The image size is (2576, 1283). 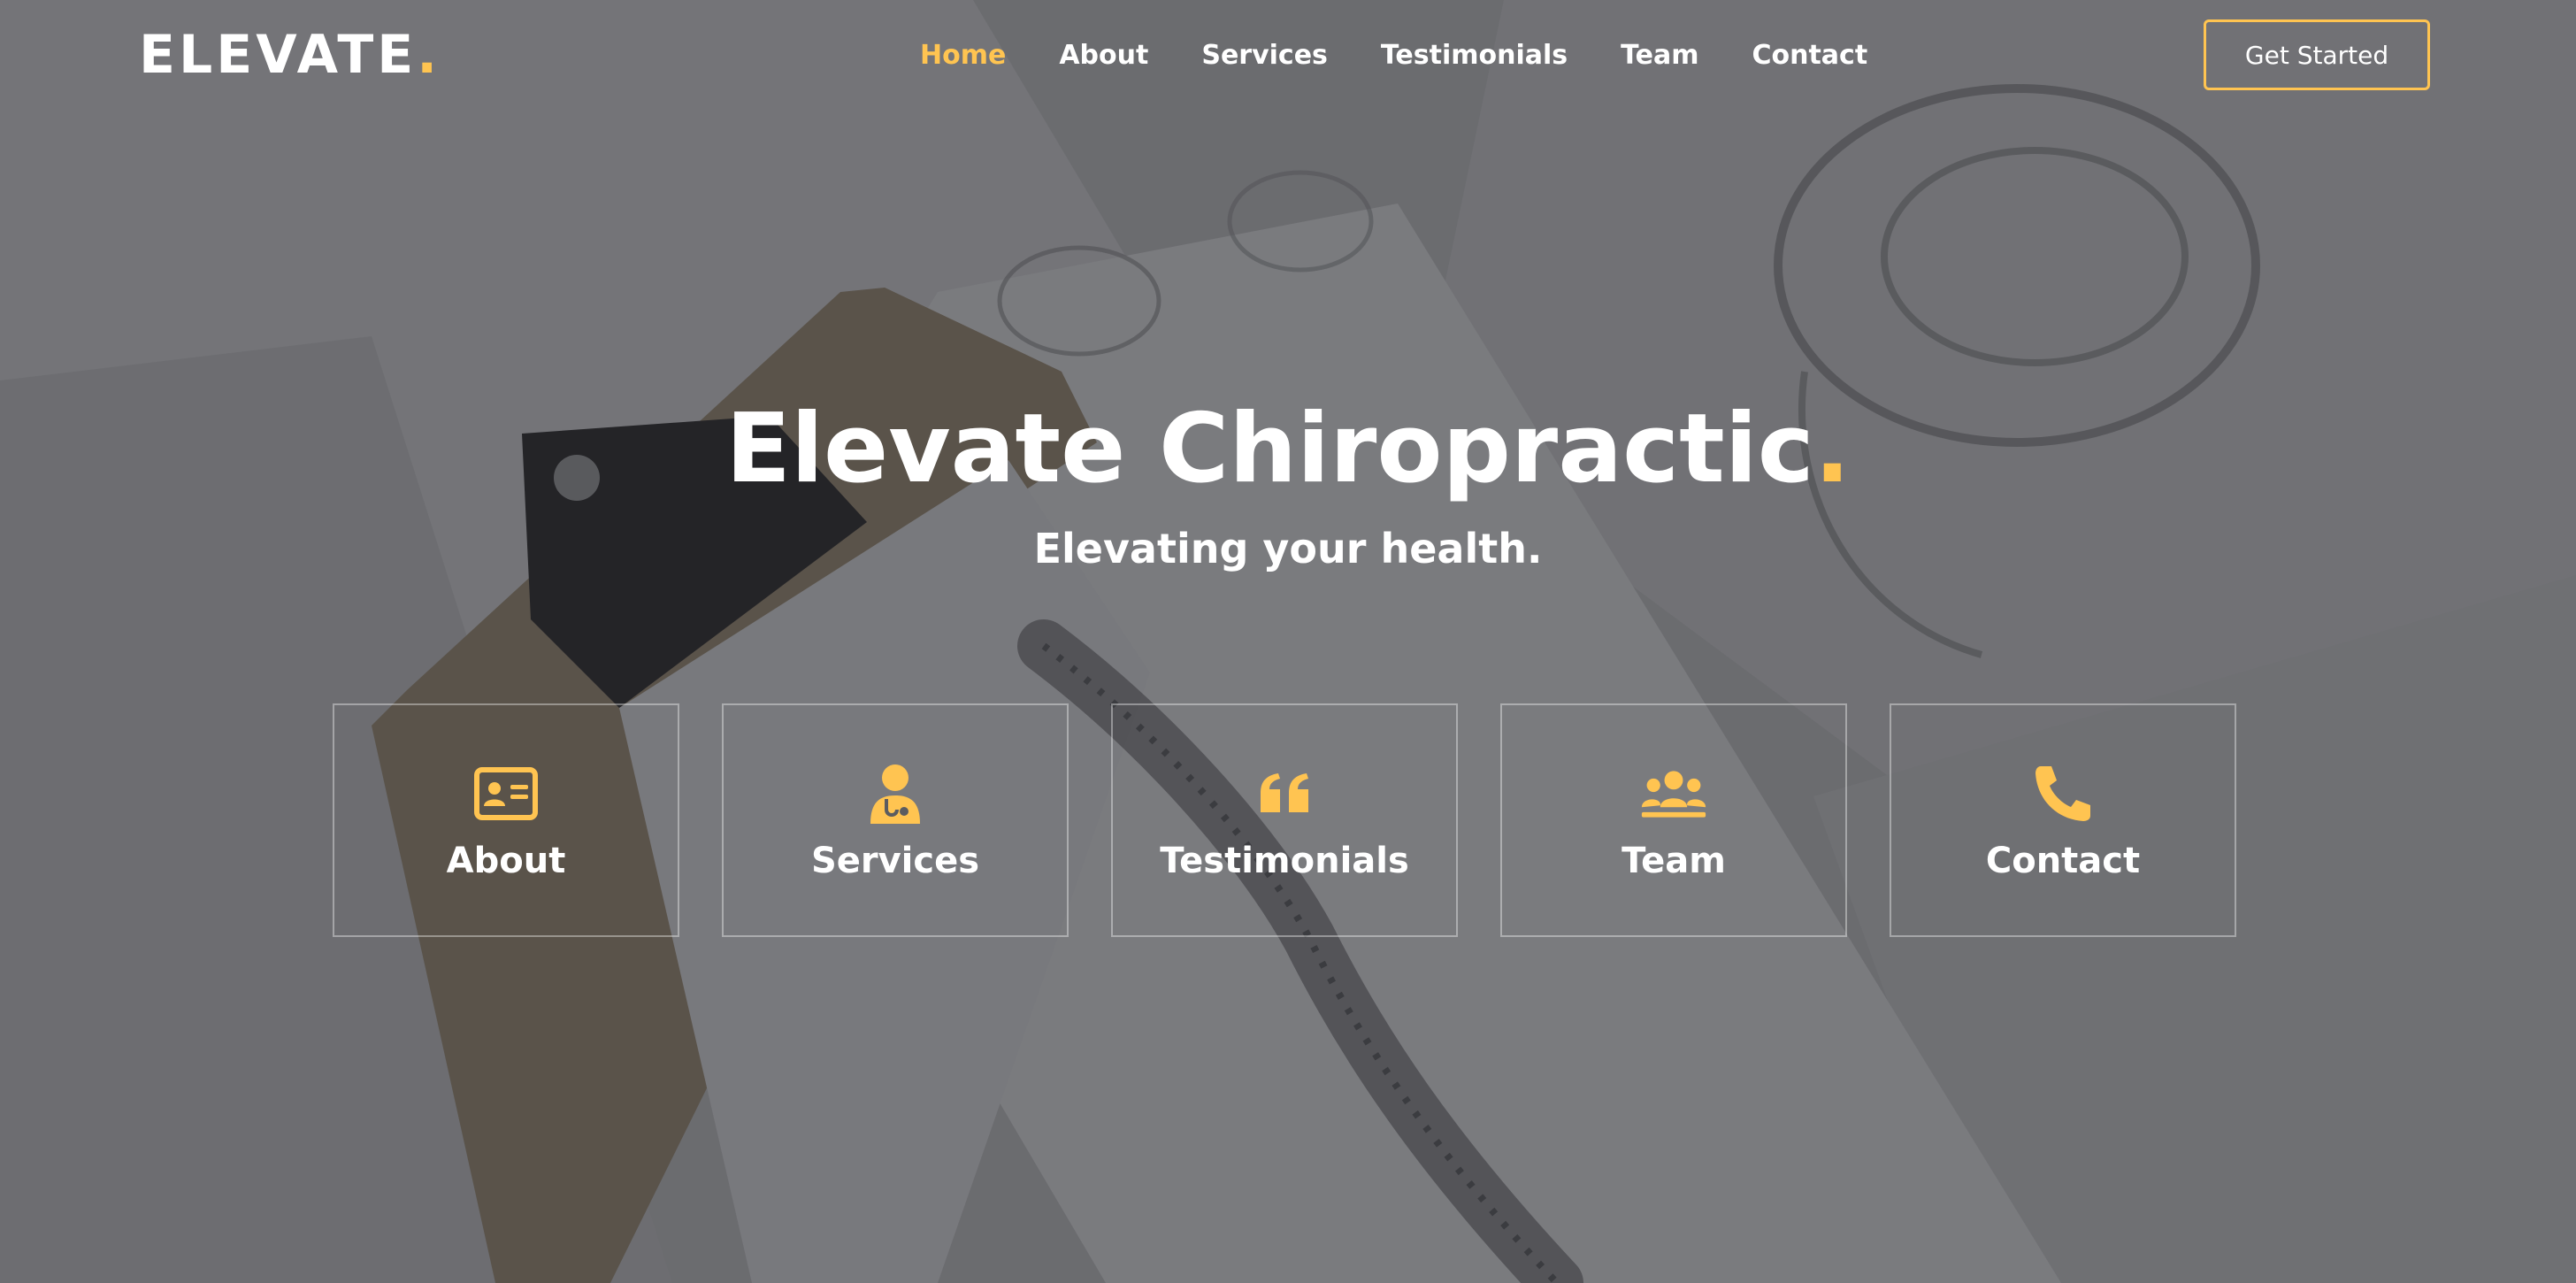 I want to click on nav-link-about: About, so click(x=1103, y=55).